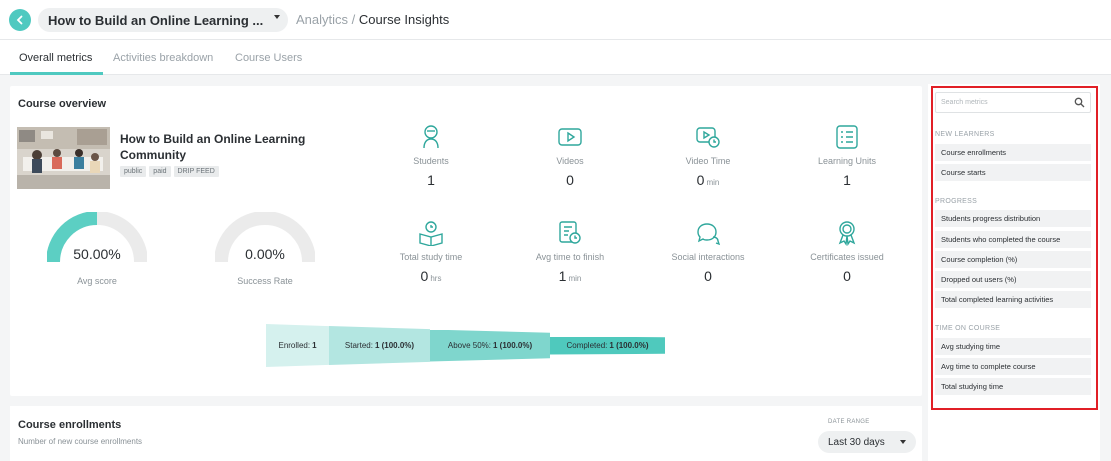  I want to click on tag-public: public, so click(133, 171).